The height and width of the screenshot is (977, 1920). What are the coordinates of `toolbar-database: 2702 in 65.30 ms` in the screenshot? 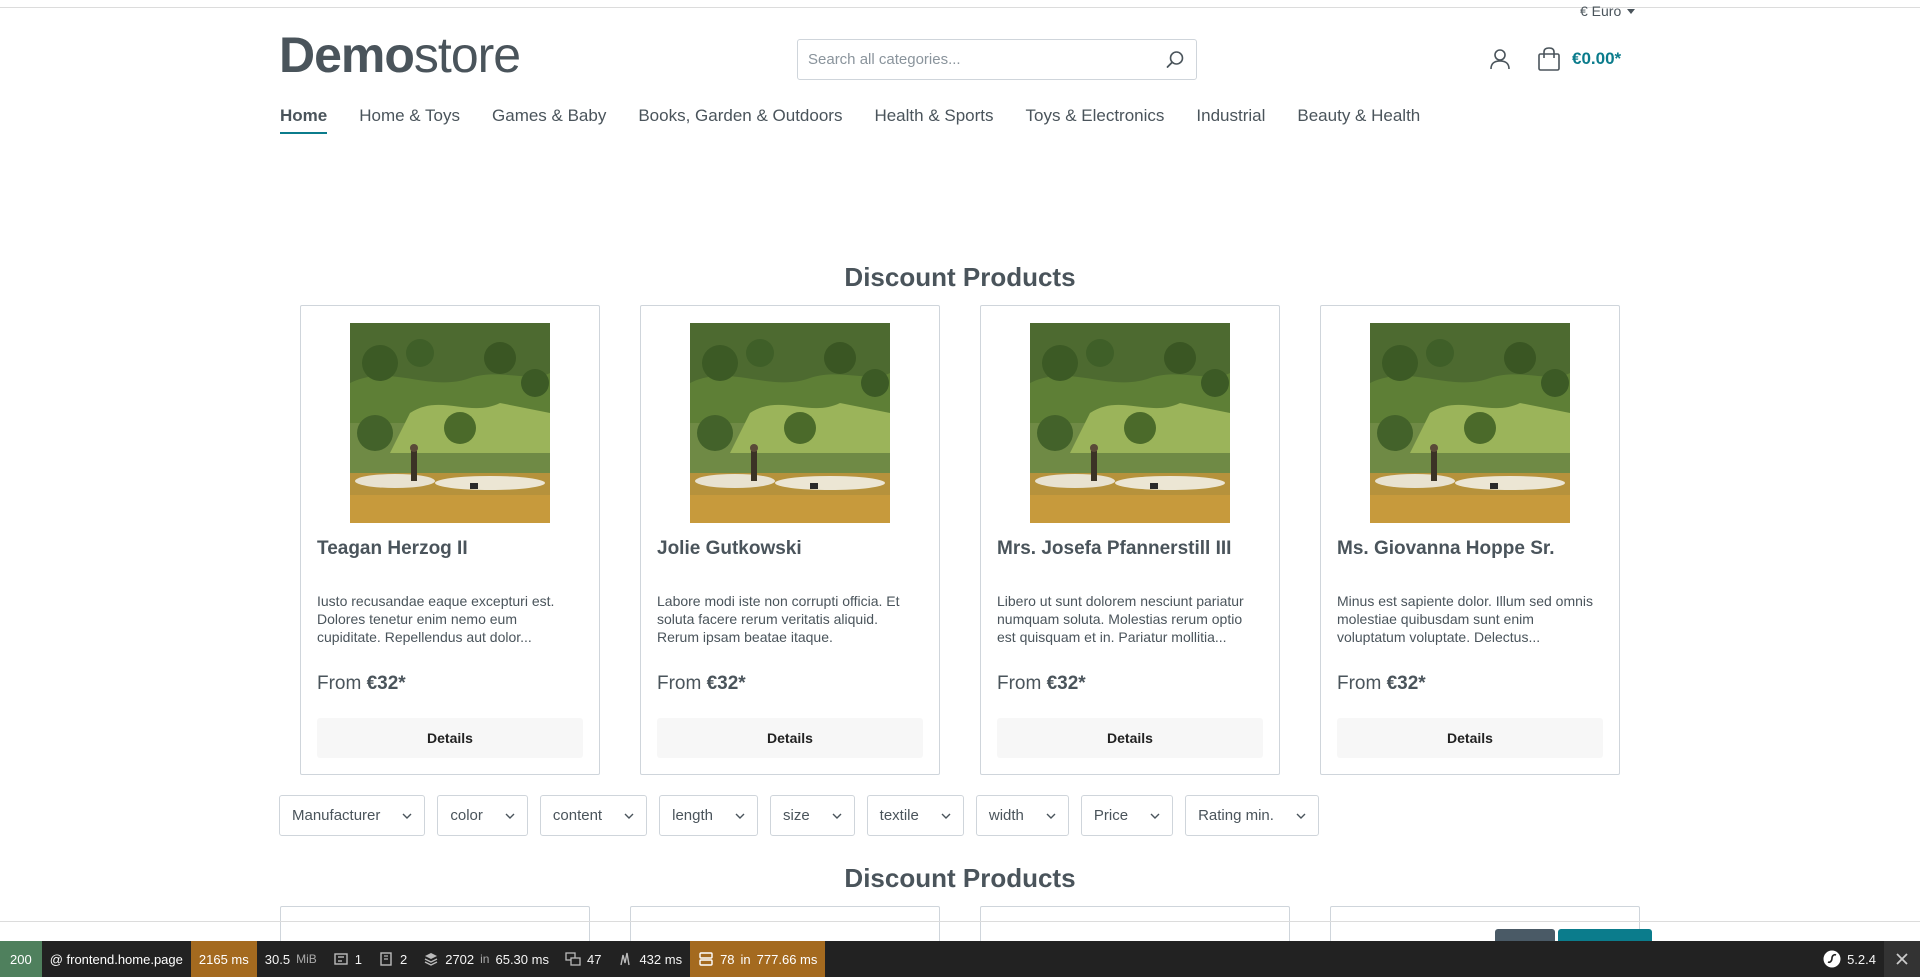 It's located at (486, 959).